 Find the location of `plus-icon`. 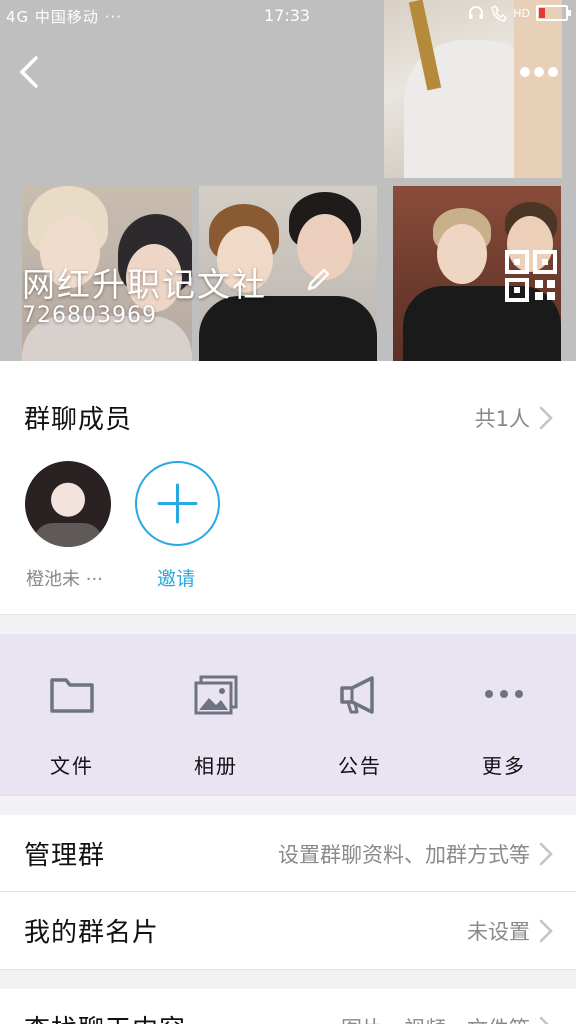

plus-icon is located at coordinates (177, 503).